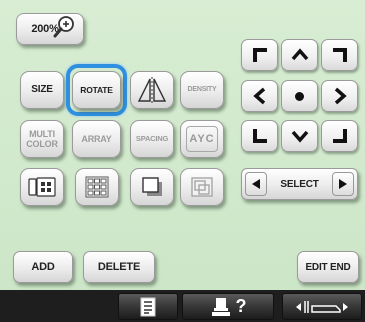 Image resolution: width=365 pixels, height=322 pixels. I want to click on sewing-machine-help-icon, so click(220, 306).